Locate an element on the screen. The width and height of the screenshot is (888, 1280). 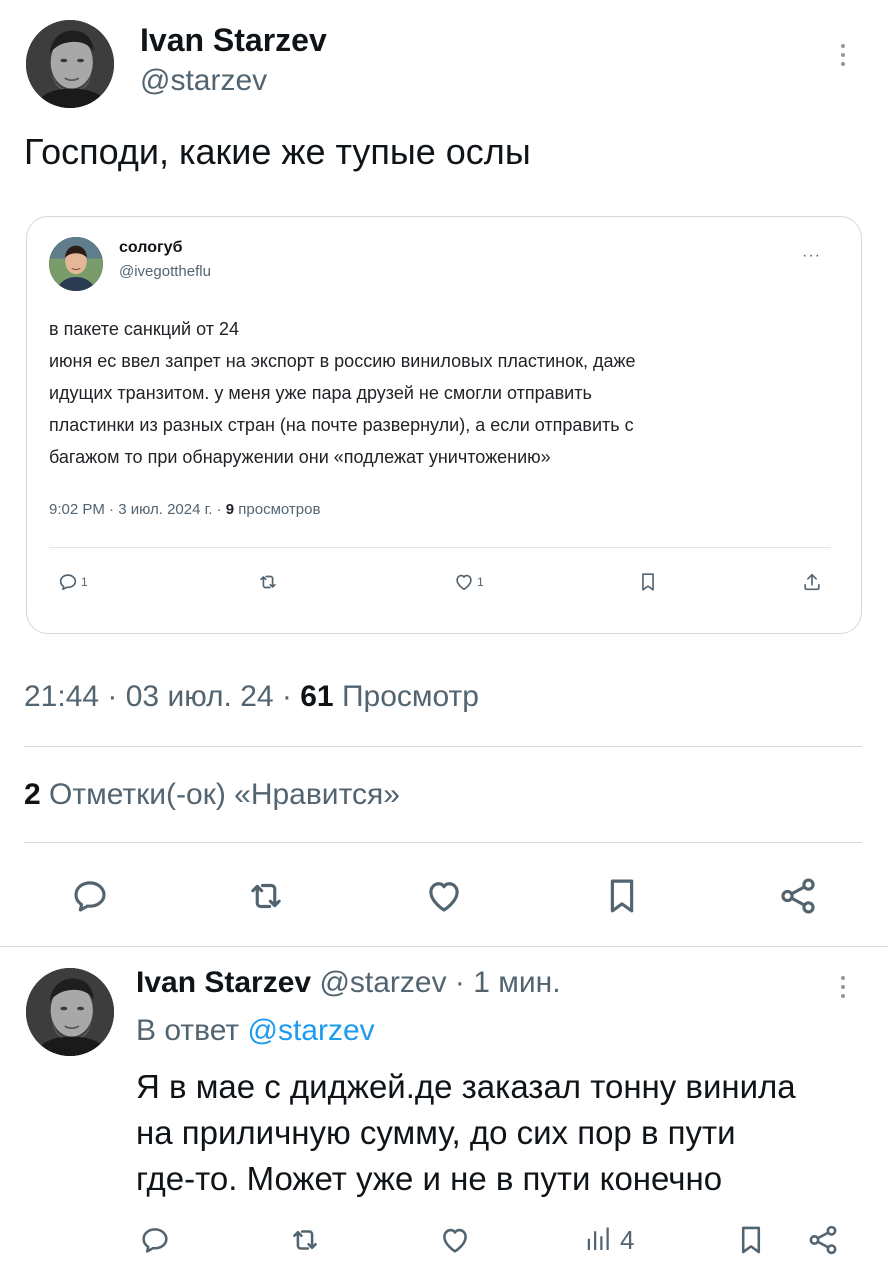
reply-author-avatar is located at coordinates (70, 1012).